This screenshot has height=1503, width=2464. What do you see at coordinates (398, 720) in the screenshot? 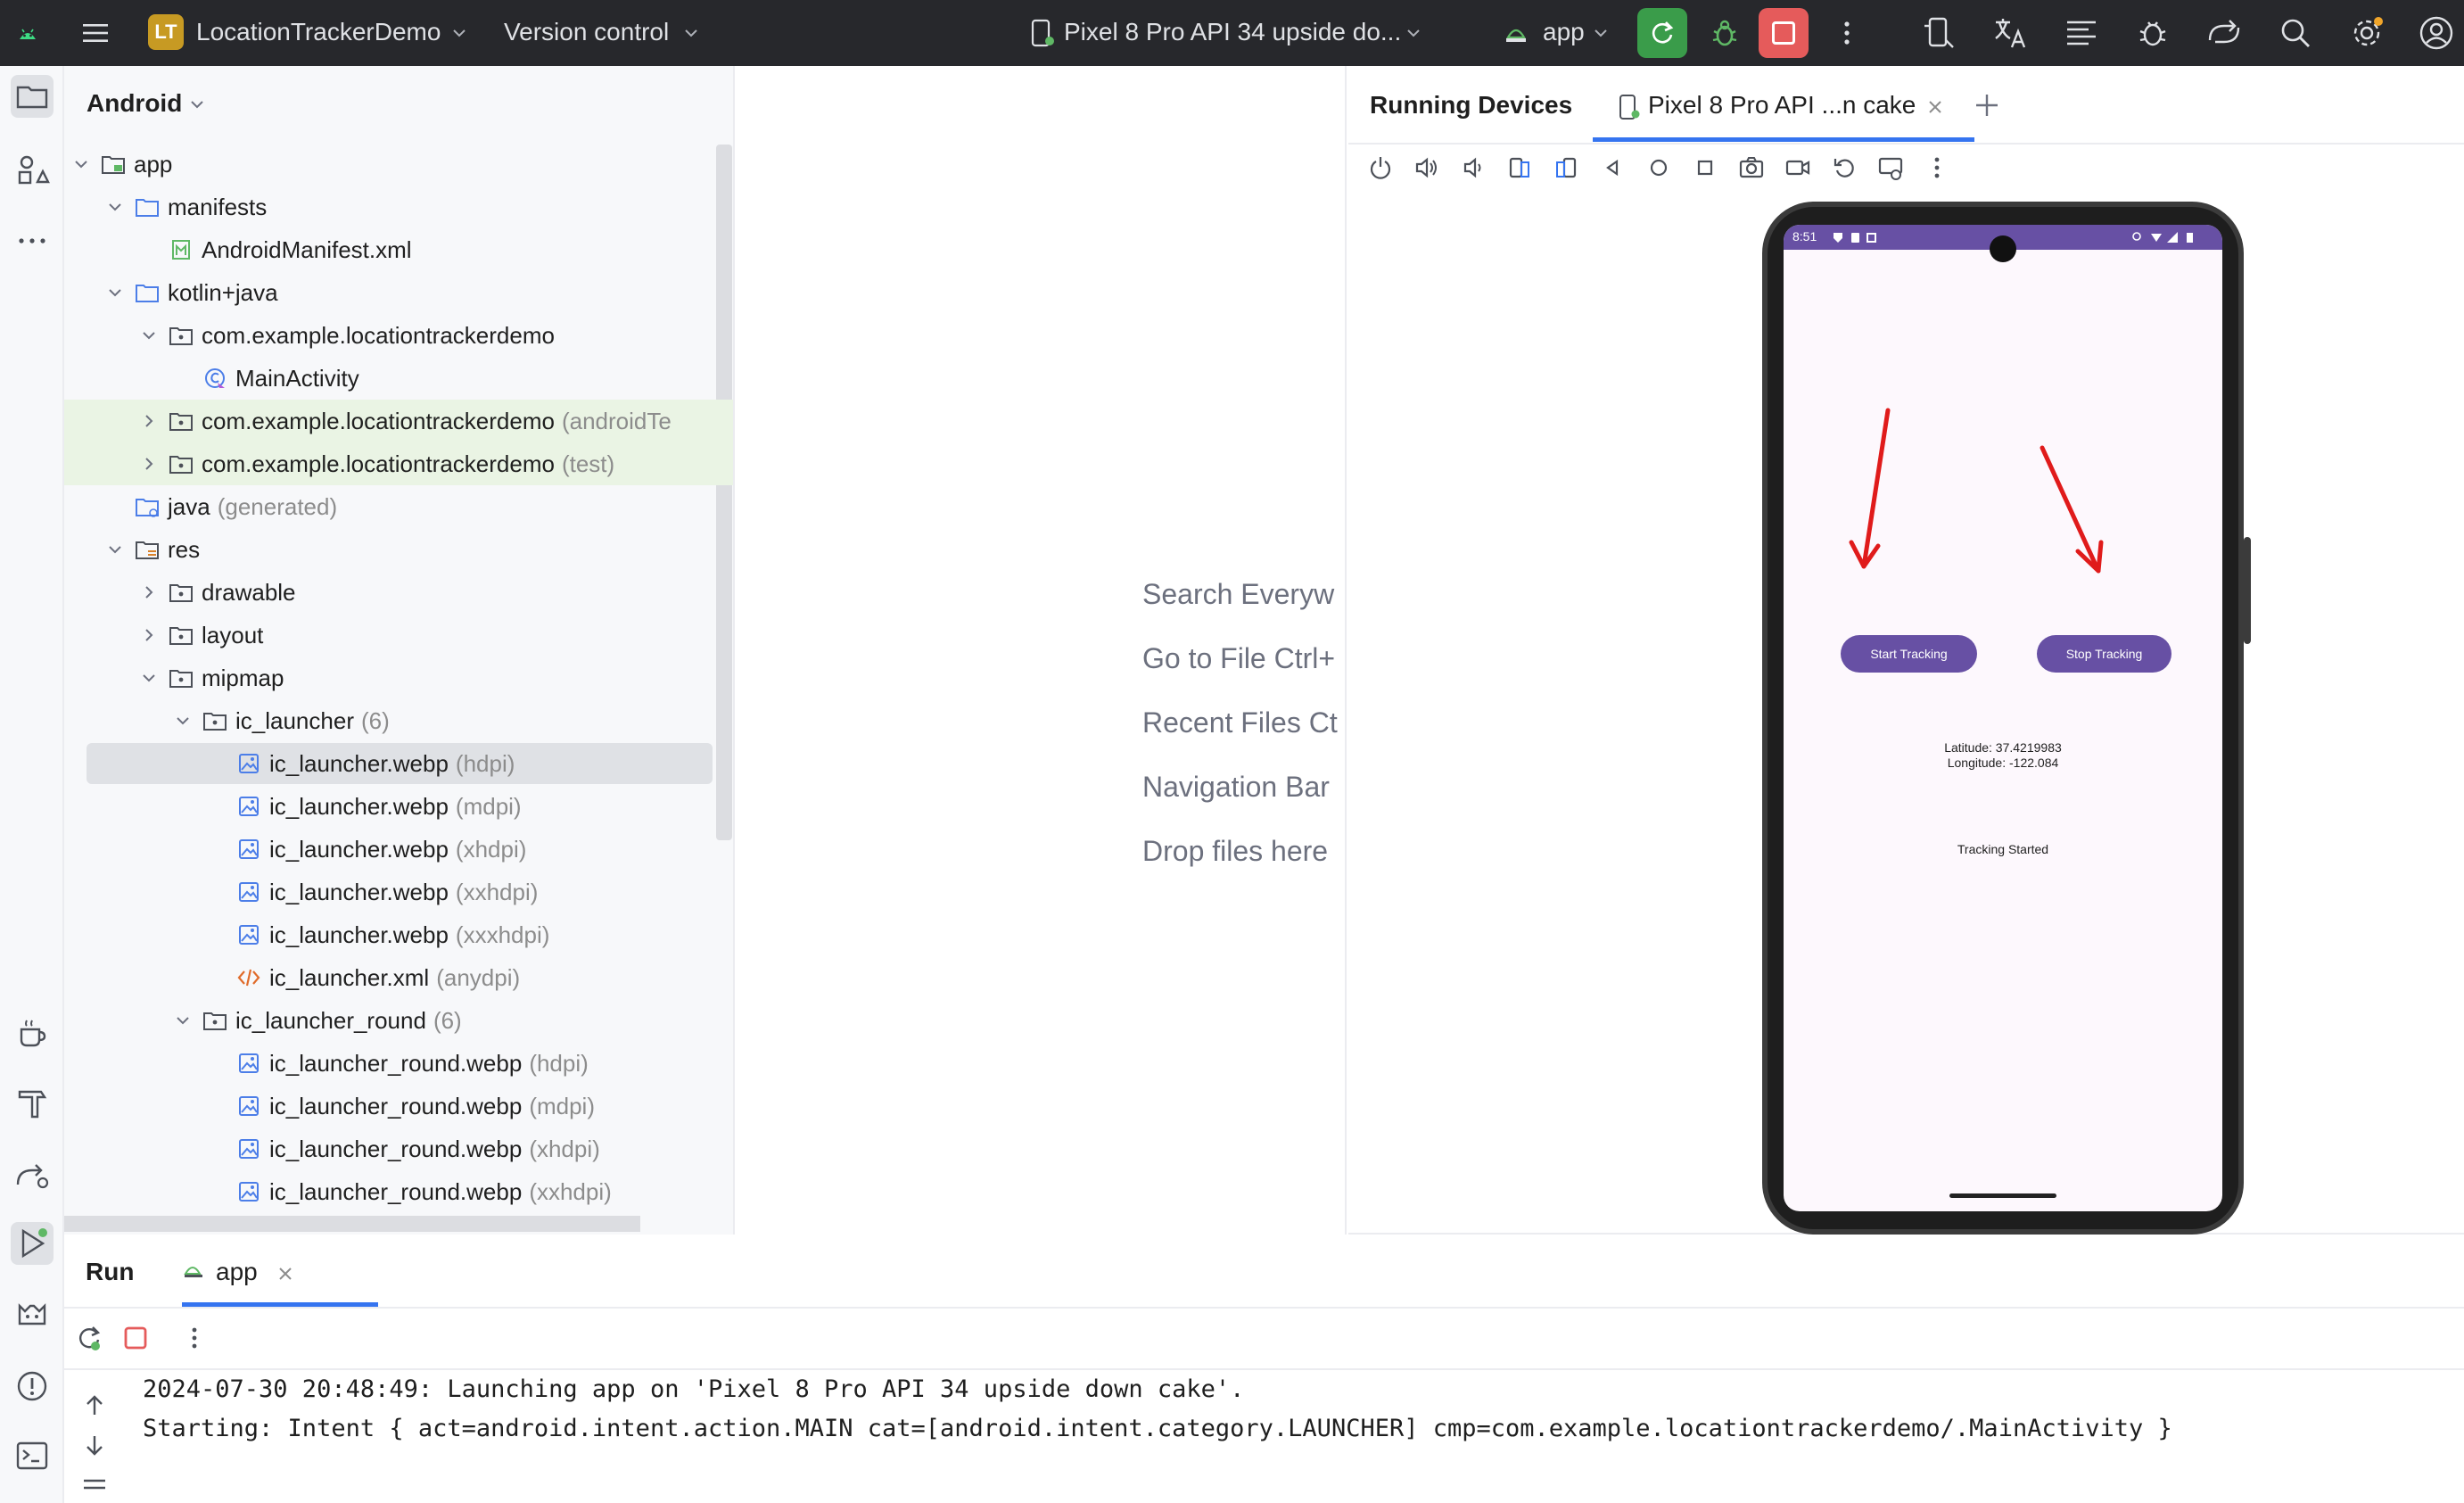
I see `tree-item: ic_launcher (6)` at bounding box center [398, 720].